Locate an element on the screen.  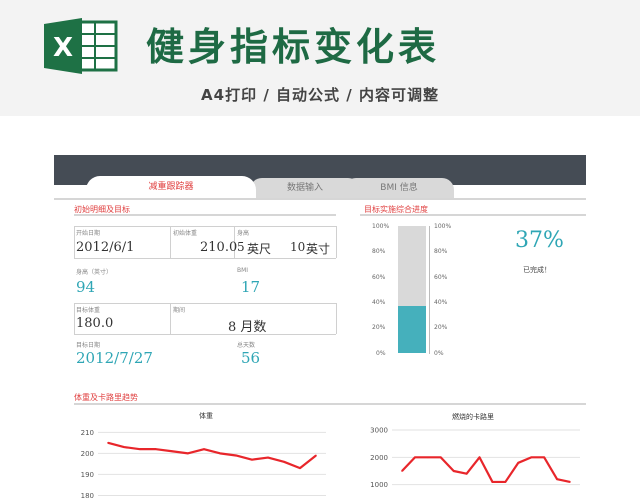
height-inches-unit: 英寸 is located at coordinates (318, 249).